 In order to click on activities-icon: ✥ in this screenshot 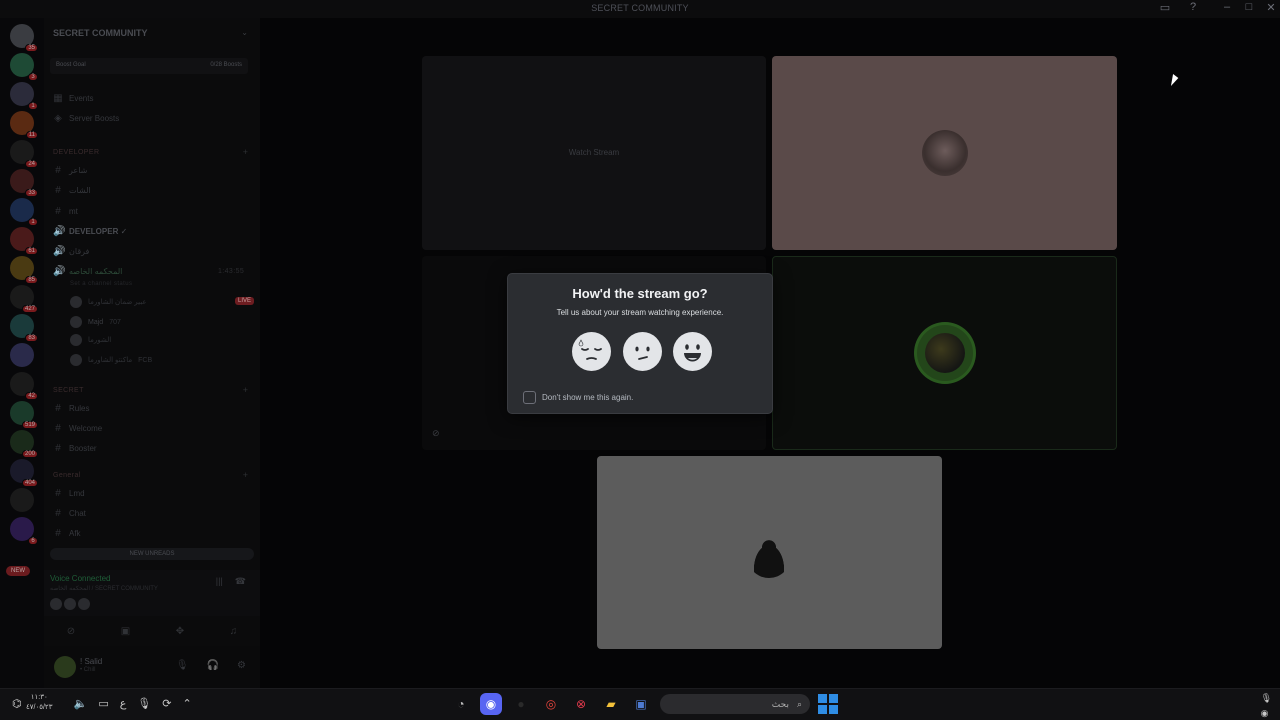, I will do `click(180, 631)`.